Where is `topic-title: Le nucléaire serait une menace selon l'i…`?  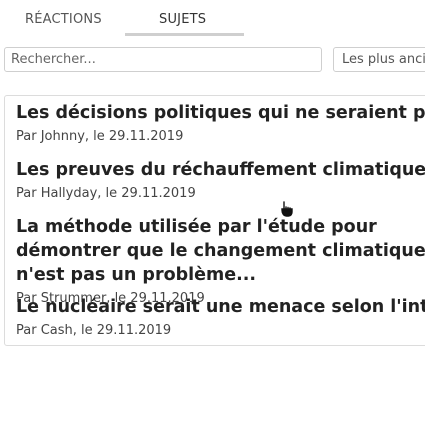 topic-title: Le nucléaire serait une menace selon l'i… is located at coordinates (220, 307).